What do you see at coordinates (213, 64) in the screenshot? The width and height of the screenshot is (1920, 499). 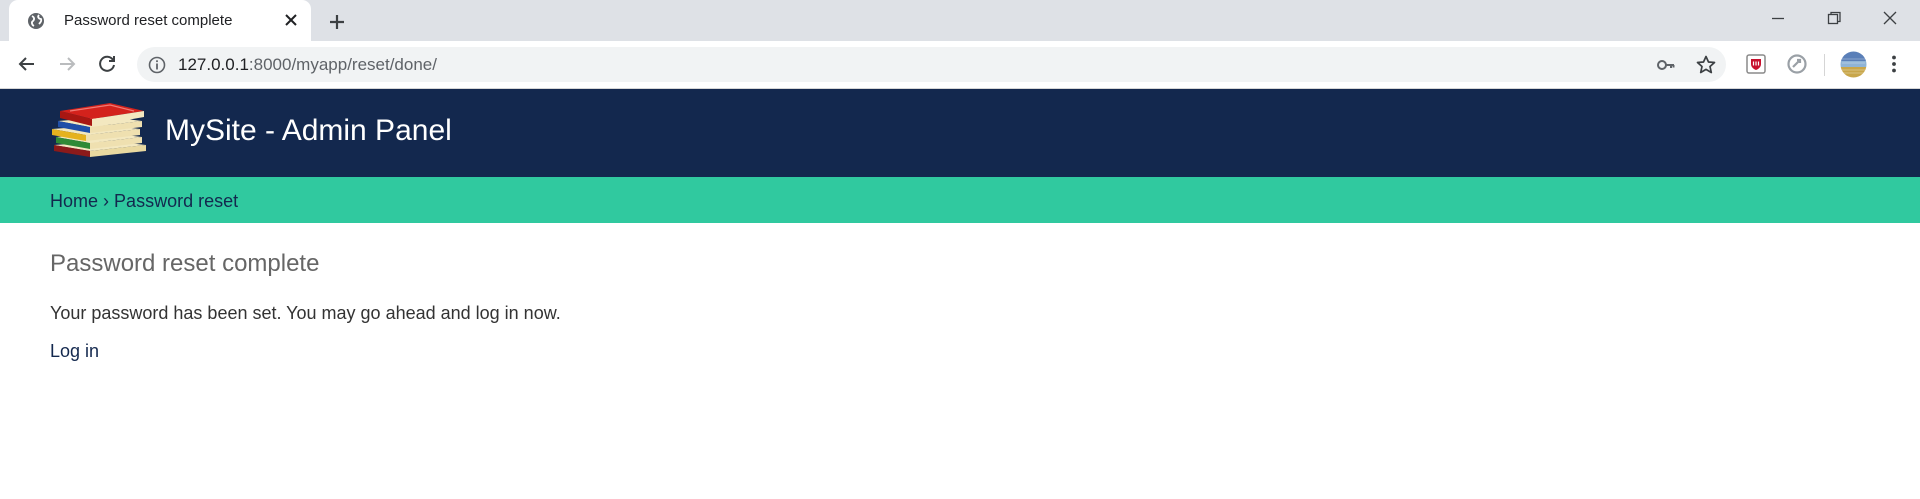 I see `url-host: 127.0.0.1` at bounding box center [213, 64].